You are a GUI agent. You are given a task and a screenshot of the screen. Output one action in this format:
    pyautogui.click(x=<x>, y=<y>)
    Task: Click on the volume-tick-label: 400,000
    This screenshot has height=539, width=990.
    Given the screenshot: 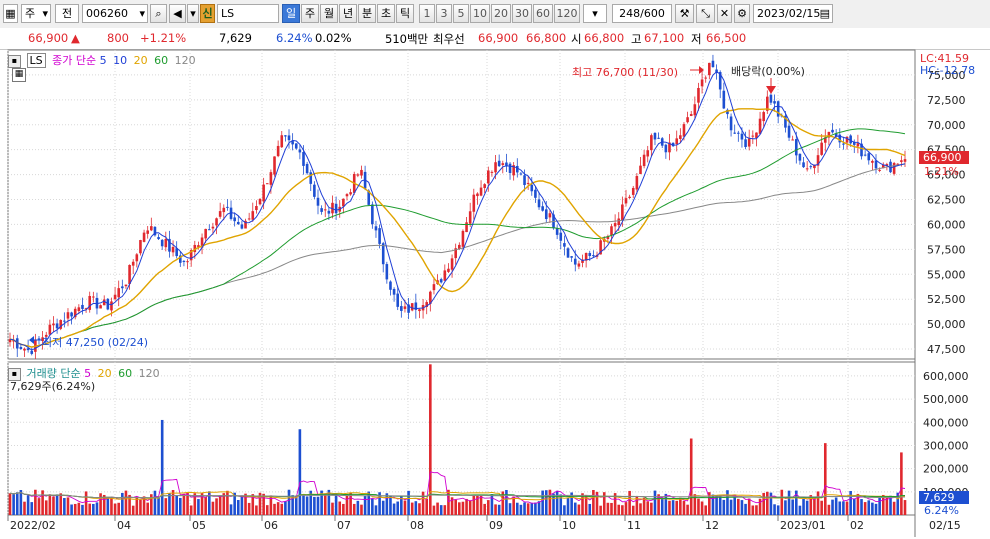 What is the action you would take?
    pyautogui.click(x=946, y=422)
    